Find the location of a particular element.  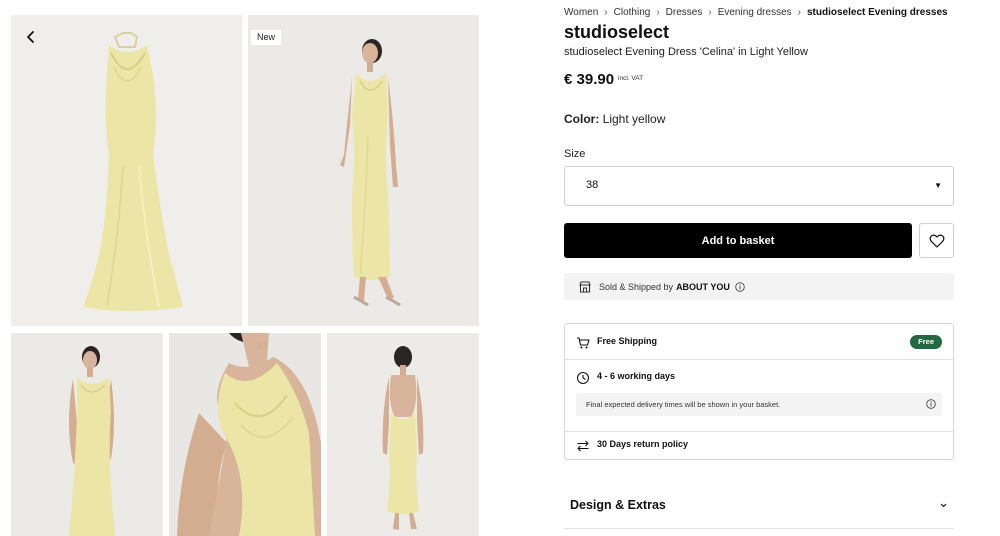

chevron-left-icon is located at coordinates (30, 37).